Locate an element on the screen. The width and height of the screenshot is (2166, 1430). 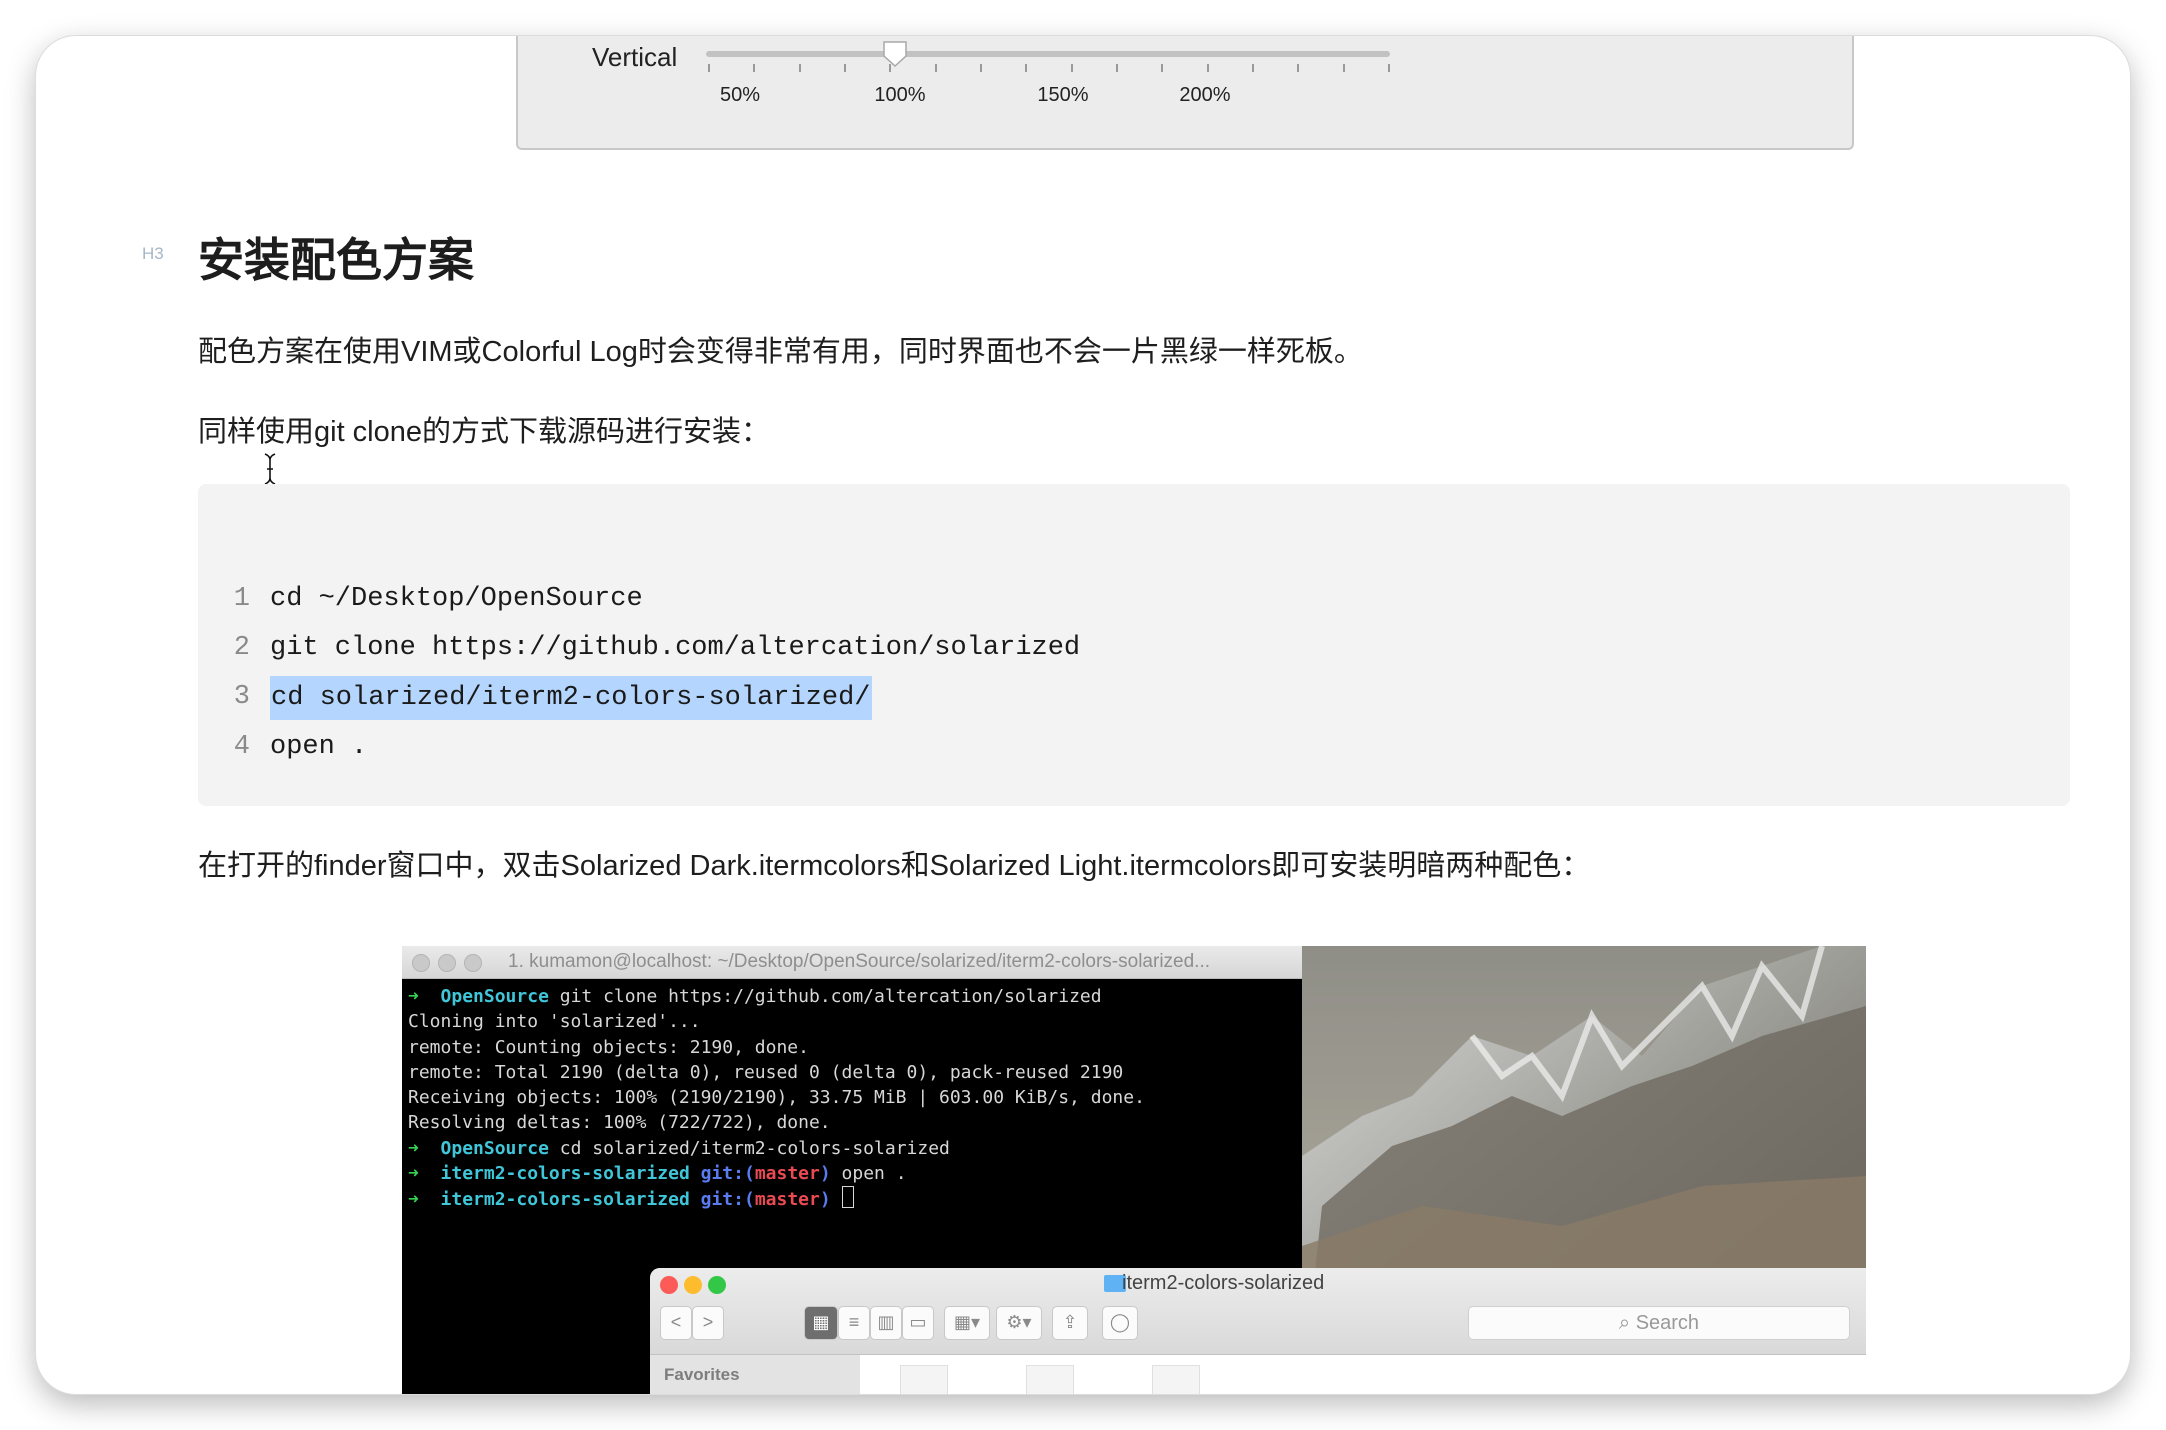
selected-code-text: cd solarized/iterm2-colors-solarized/ is located at coordinates (571, 698).